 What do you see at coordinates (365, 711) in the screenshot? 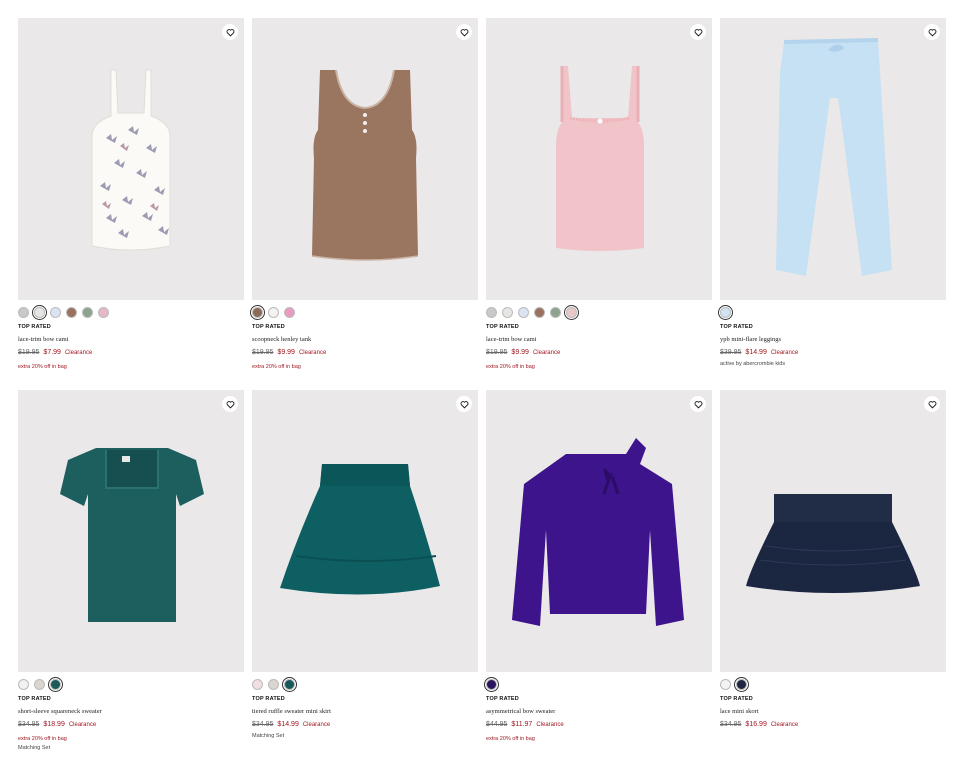
I see `product-name: tiered ruffle sweater mini skirt` at bounding box center [365, 711].